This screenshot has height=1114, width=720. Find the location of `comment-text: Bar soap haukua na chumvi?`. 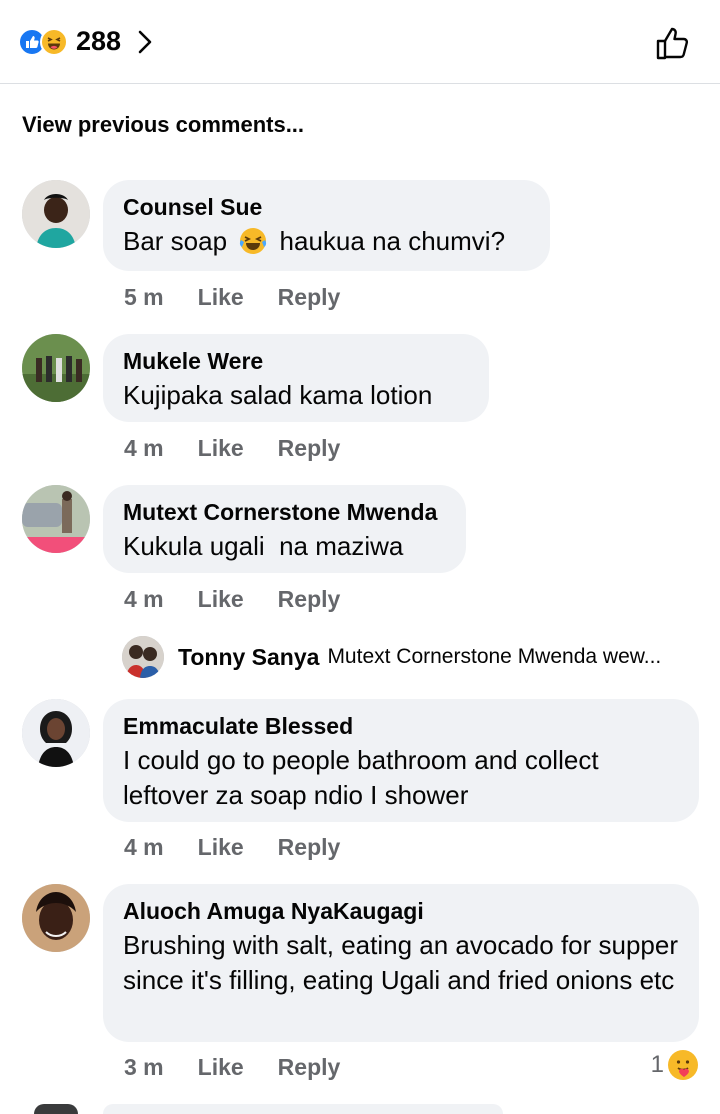

comment-text: Bar soap haukua na chumvi? is located at coordinates (326, 244).